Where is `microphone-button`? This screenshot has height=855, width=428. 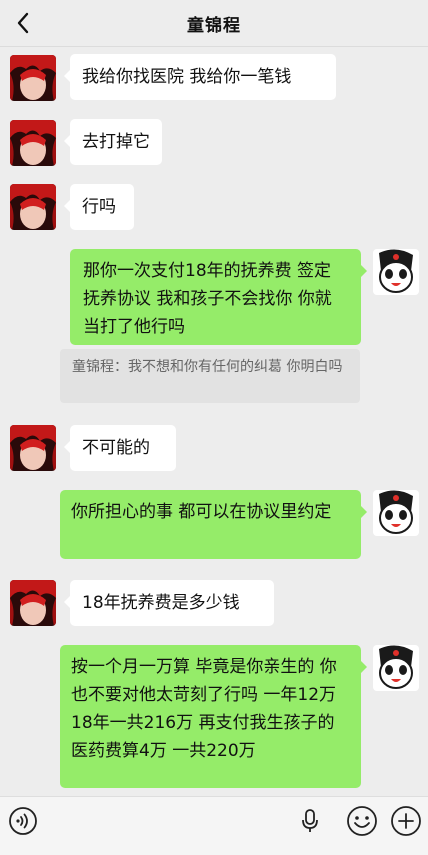 microphone-button is located at coordinates (310, 823).